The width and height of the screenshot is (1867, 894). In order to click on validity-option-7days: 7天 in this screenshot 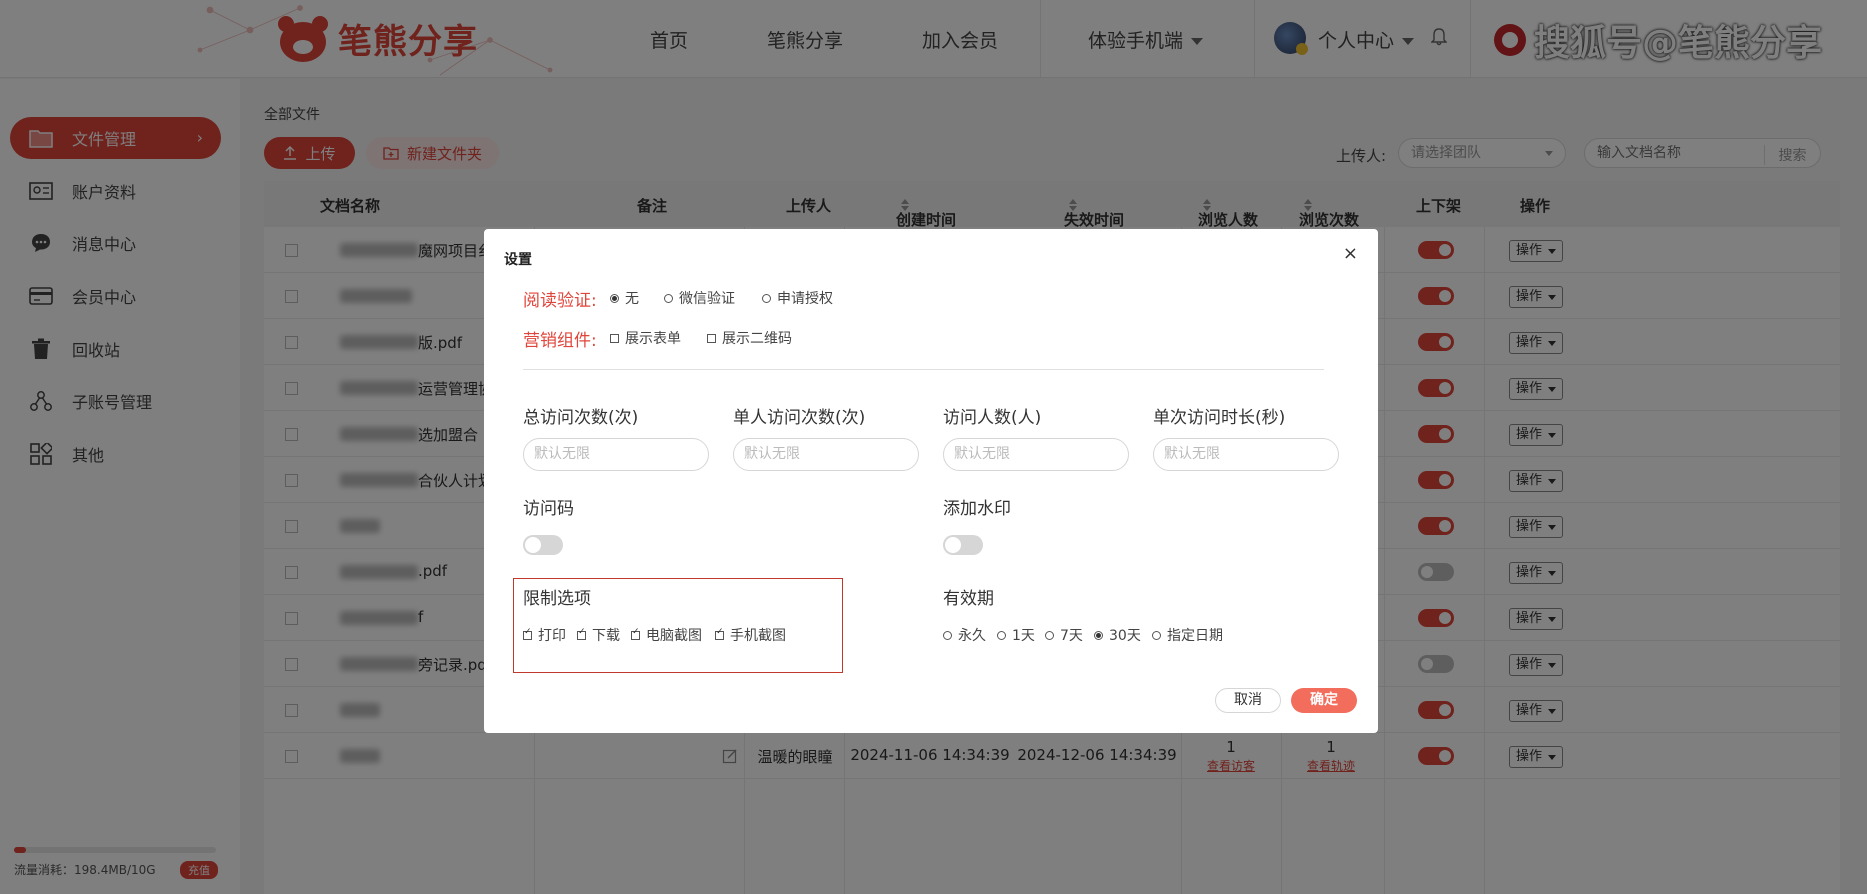, I will do `click(1064, 635)`.